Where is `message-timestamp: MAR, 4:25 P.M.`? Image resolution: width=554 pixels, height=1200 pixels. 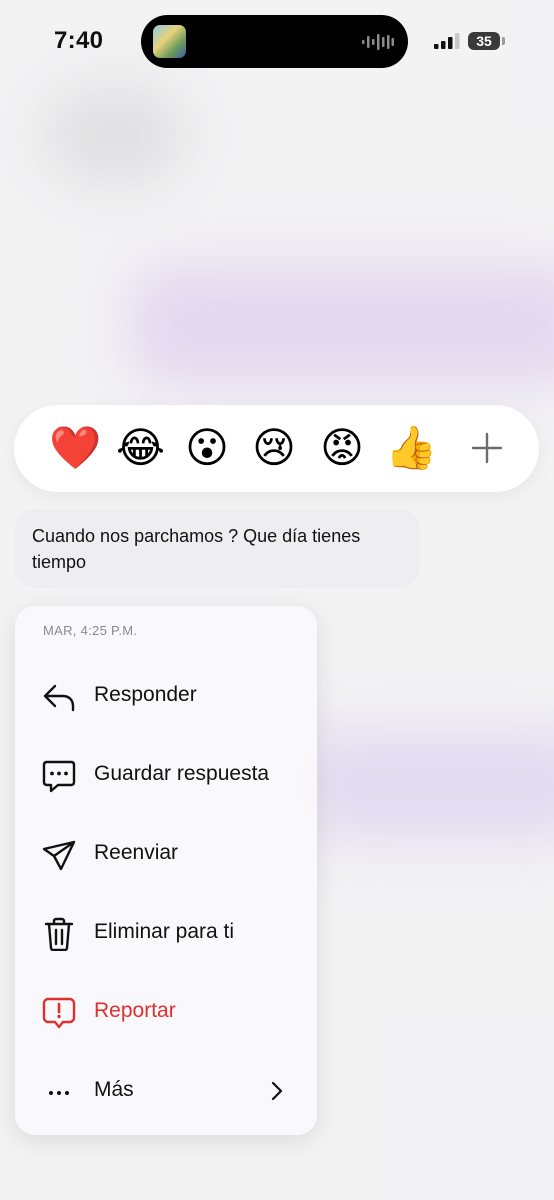 message-timestamp: MAR, 4:25 P.M. is located at coordinates (90, 630).